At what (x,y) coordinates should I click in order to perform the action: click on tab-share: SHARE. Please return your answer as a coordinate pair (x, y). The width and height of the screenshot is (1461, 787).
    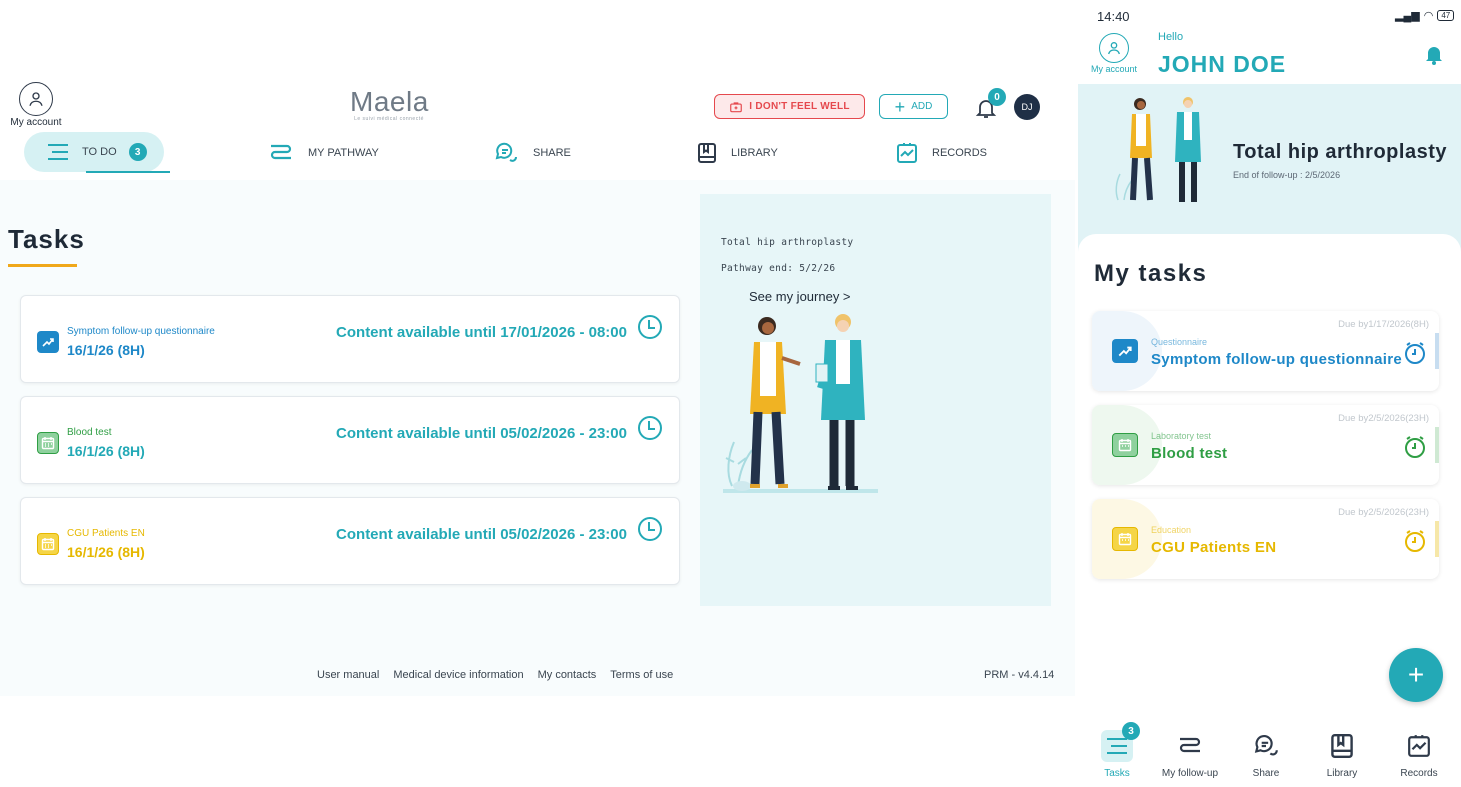
    Looking at the image, I should click on (532, 153).